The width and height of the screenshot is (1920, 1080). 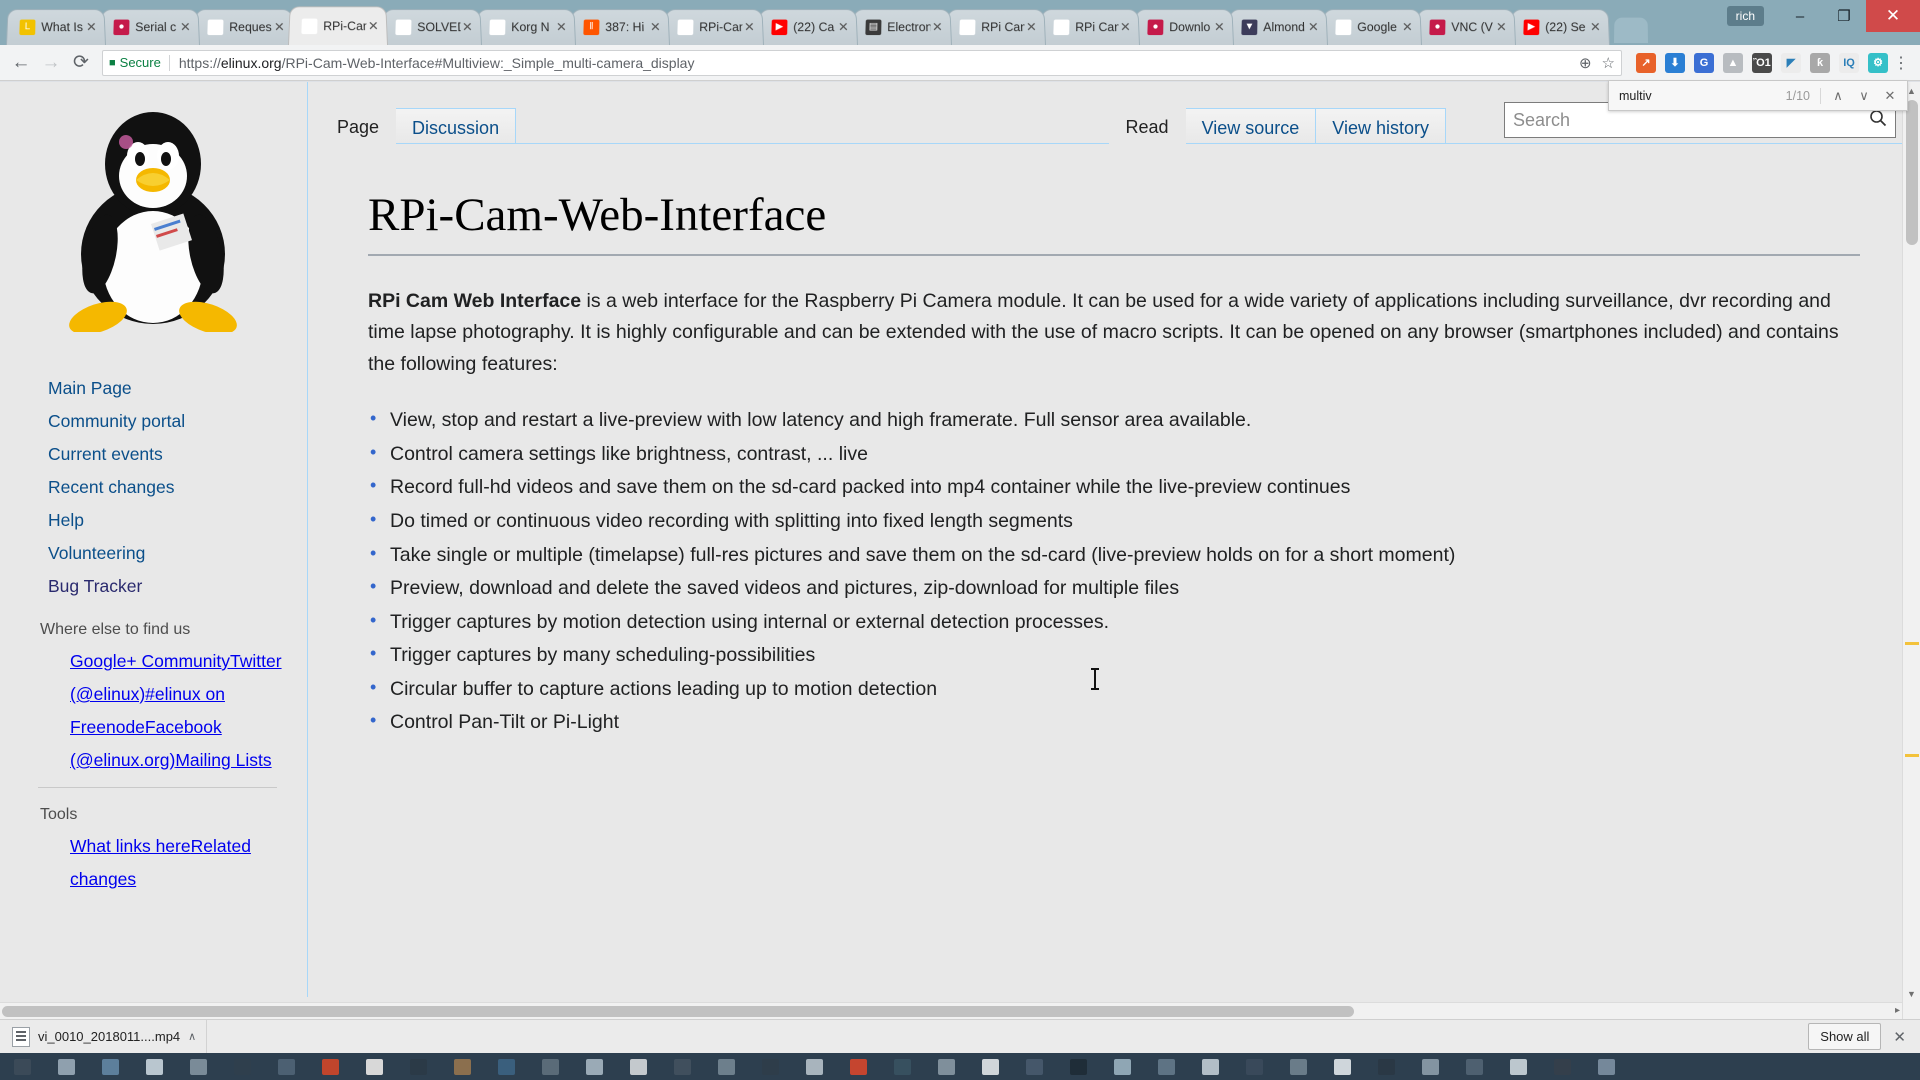 What do you see at coordinates (678, 1011) in the screenshot?
I see `horizontal-scrollbar-thumb` at bounding box center [678, 1011].